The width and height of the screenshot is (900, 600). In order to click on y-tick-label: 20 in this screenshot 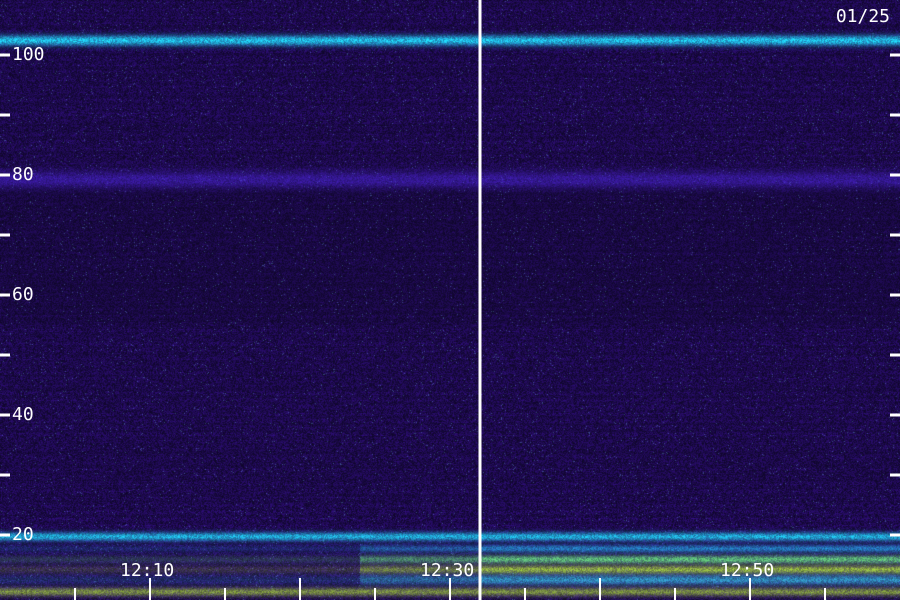, I will do `click(23, 534)`.